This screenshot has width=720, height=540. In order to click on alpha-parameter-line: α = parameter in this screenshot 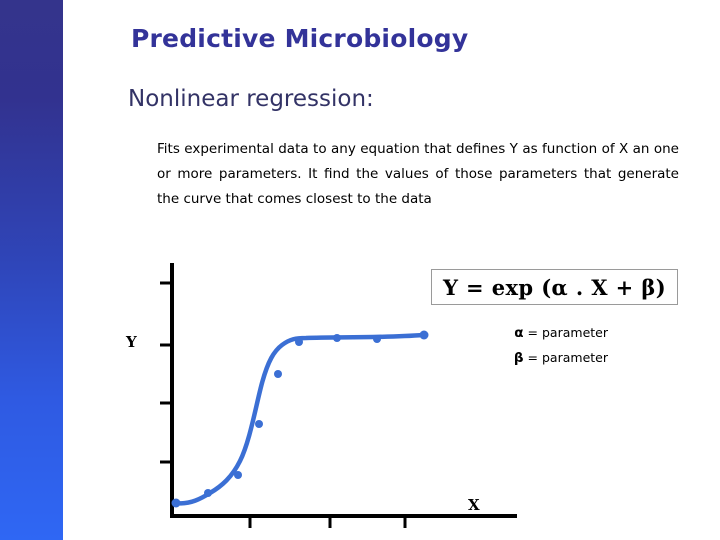, I will do `click(503, 333)`.